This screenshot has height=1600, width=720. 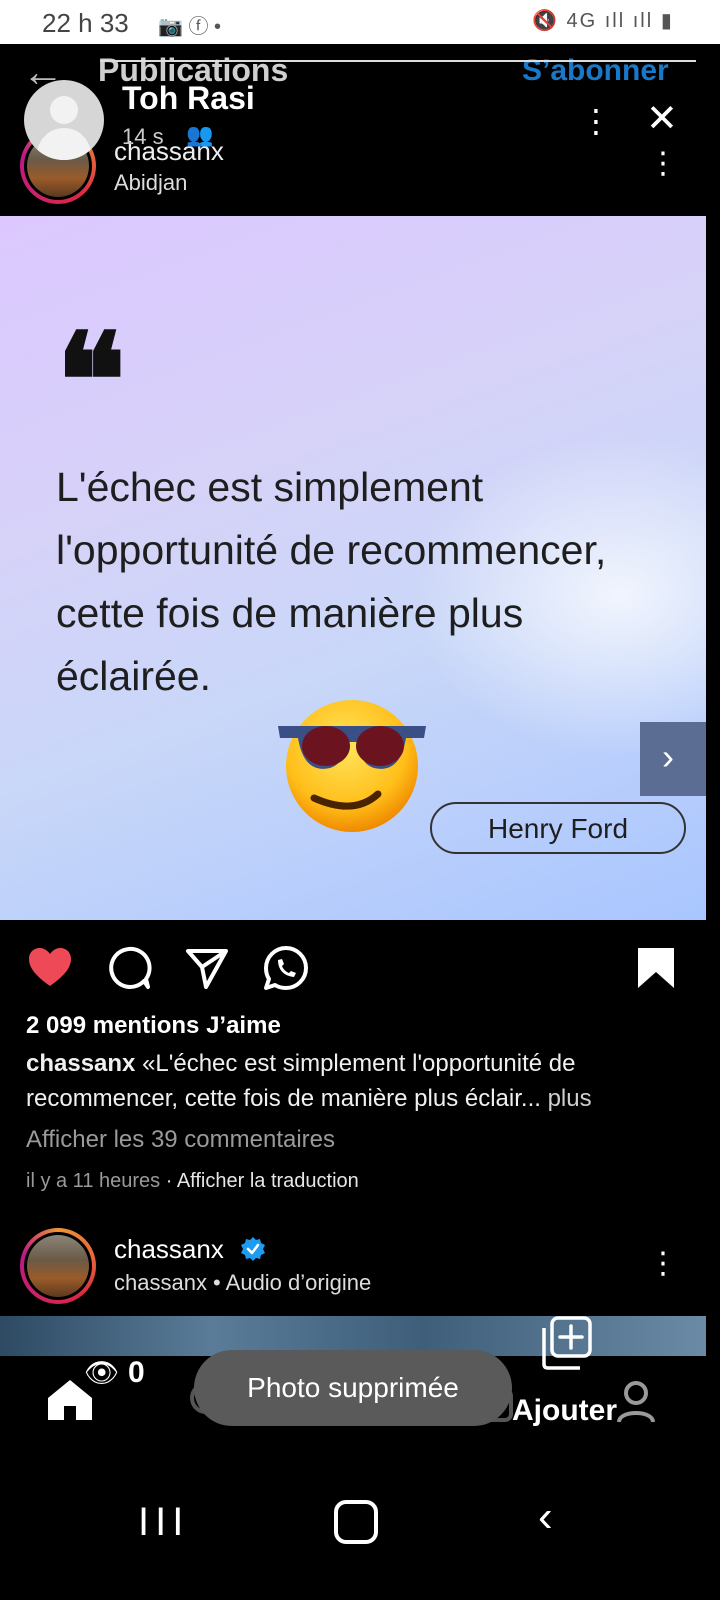 I want to click on next-slide-button: ›, so click(x=673, y=759).